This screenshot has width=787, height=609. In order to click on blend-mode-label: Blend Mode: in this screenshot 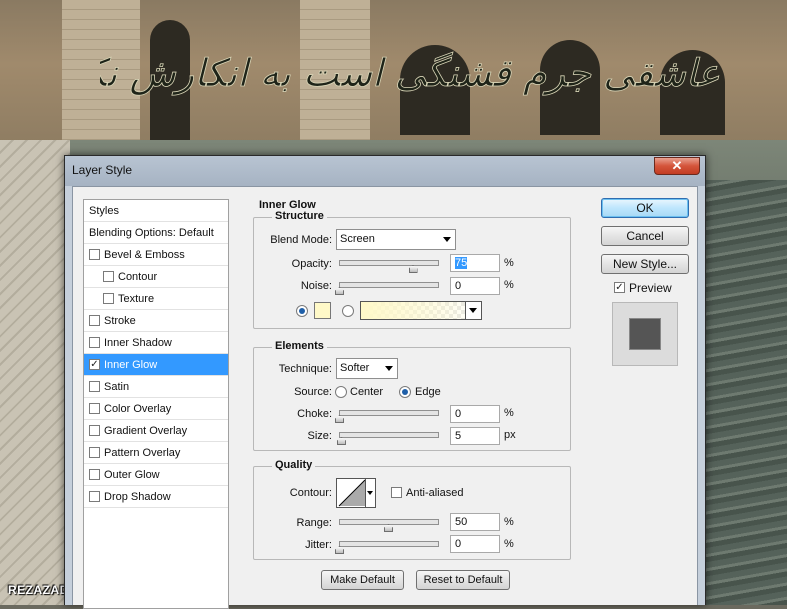, I will do `click(301, 240)`.